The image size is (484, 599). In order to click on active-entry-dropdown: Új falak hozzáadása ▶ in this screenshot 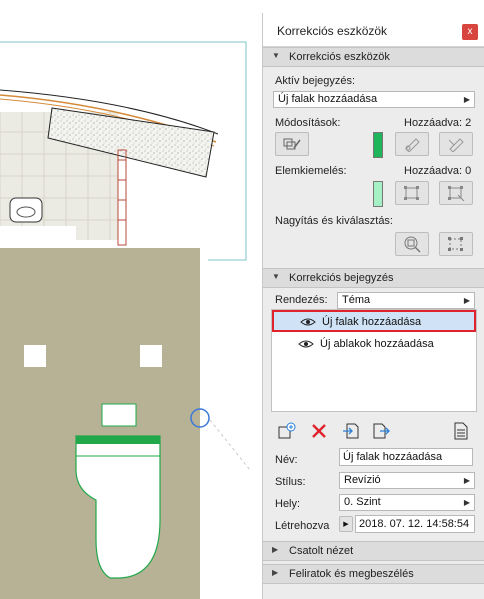, I will do `click(374, 99)`.